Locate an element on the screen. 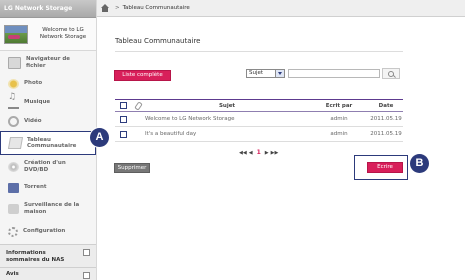 Image resolution: width=465 pixels, height=280 pixels. search-input is located at coordinates (334, 73).